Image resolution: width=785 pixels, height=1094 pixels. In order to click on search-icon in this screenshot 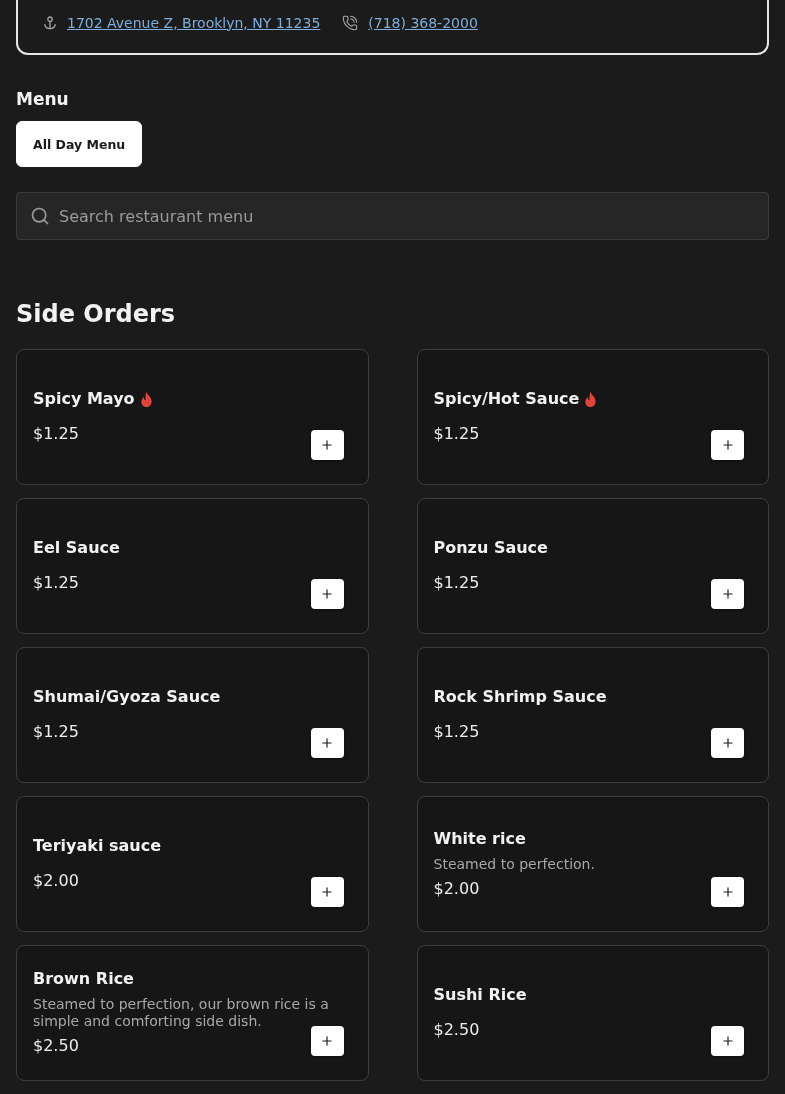, I will do `click(40, 216)`.